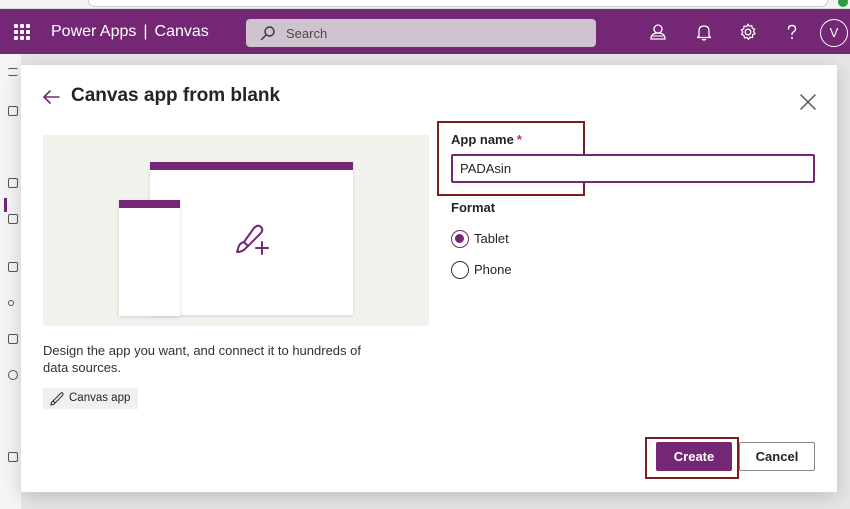  I want to click on paintbrush-add-icon, so click(252, 239).